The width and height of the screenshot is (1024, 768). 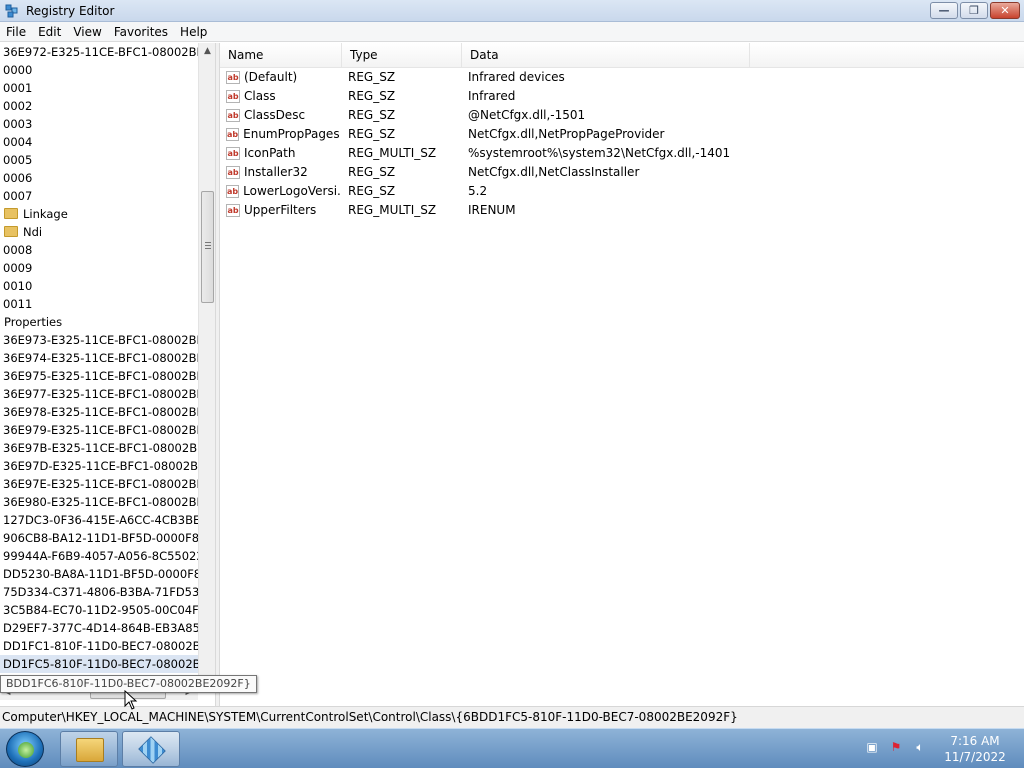 I want to click on tree-item: 99944A-F6B9-4057-A056-8C55022854, so click(x=99, y=556).